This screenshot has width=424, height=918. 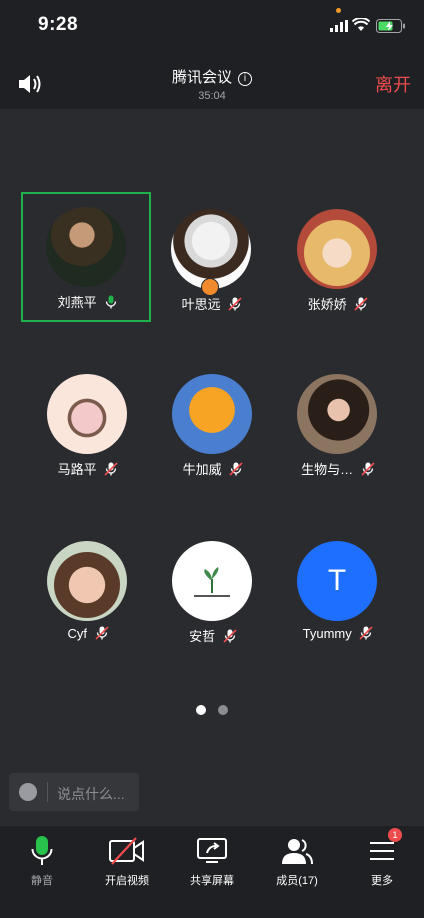 I want to click on members-label: 成员(17), so click(x=297, y=881).